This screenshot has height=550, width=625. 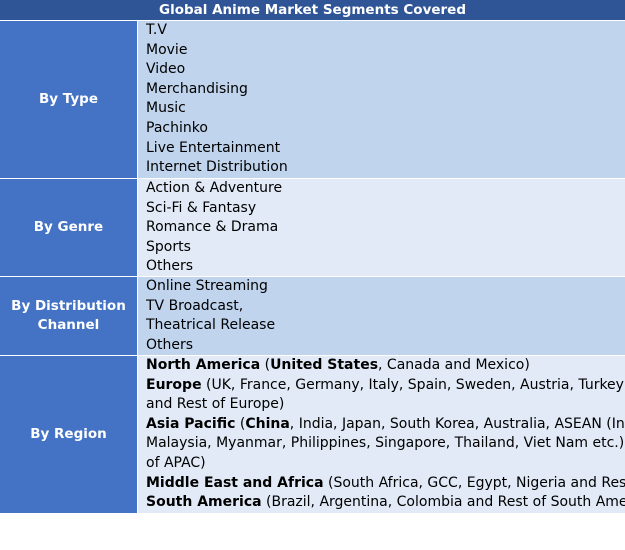 I want to click on table-title: Global Anime Market Segments Covered, so click(x=312, y=10).